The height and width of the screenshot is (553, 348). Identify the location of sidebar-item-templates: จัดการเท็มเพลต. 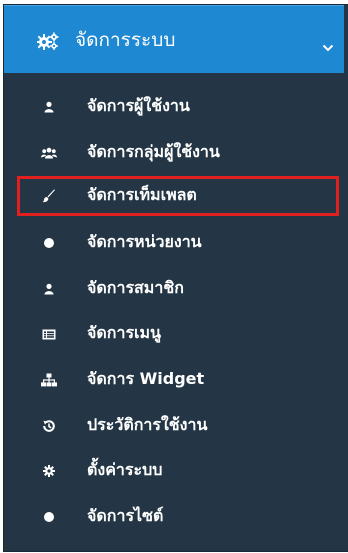
(178, 196).